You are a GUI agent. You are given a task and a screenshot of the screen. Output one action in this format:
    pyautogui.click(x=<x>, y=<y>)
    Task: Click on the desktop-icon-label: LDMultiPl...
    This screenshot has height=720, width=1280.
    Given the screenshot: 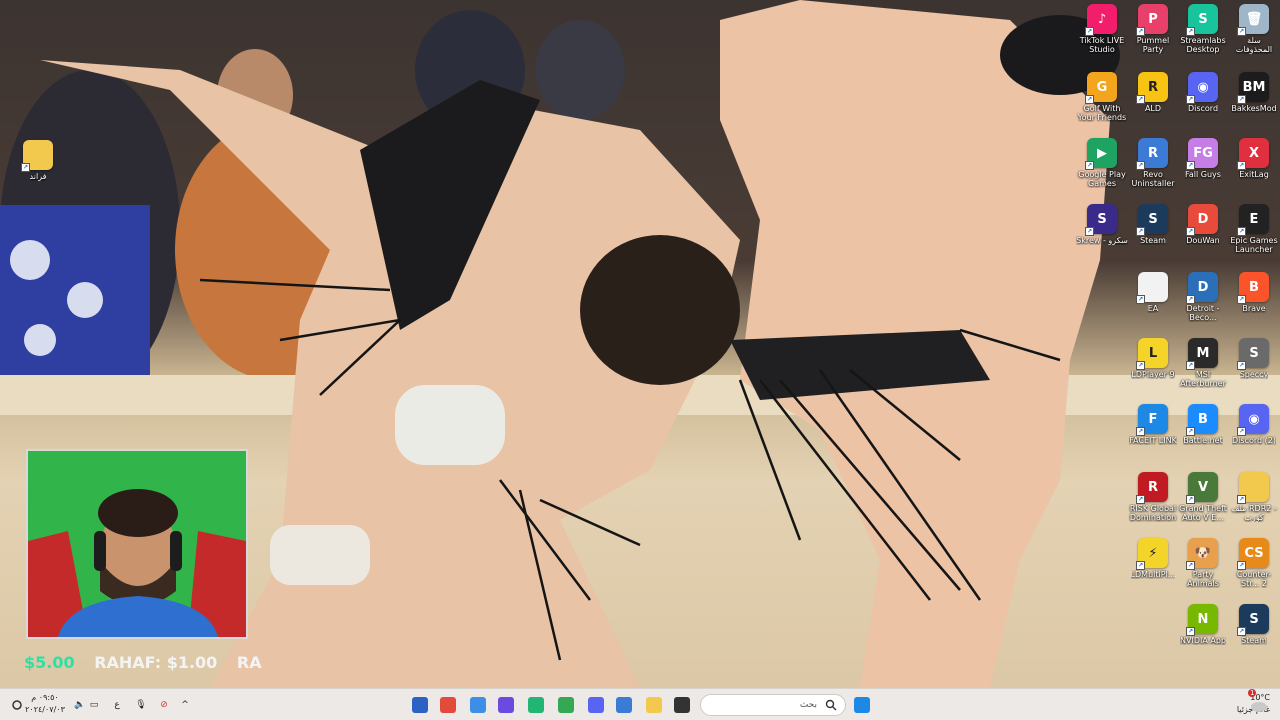 What is the action you would take?
    pyautogui.click(x=1153, y=574)
    